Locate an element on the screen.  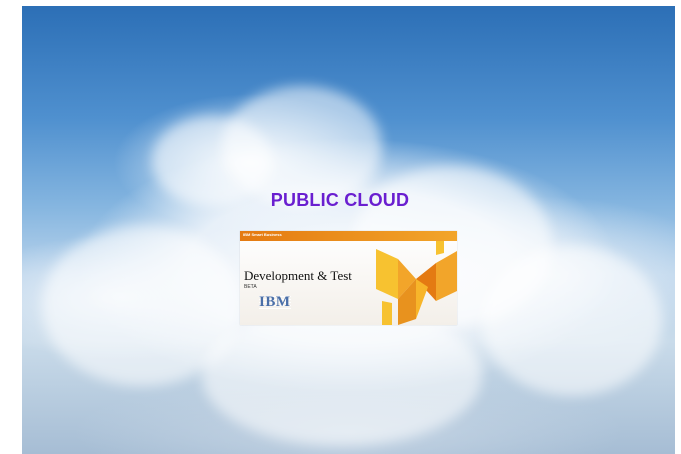
slide-title: PUBLIC CLOUD is located at coordinates (340, 200).